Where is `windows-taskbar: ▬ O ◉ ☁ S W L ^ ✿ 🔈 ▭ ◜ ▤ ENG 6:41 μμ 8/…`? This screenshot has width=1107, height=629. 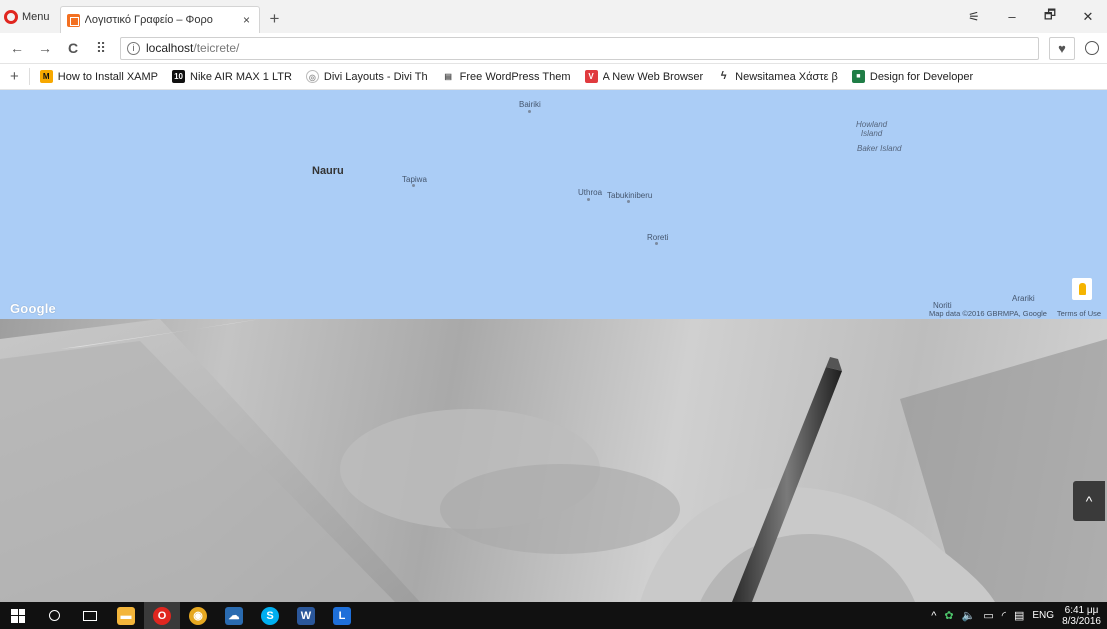 windows-taskbar: ▬ O ◉ ☁ S W L ^ ✿ 🔈 ▭ ◜ ▤ ENG 6:41 μμ 8/… is located at coordinates (553, 615).